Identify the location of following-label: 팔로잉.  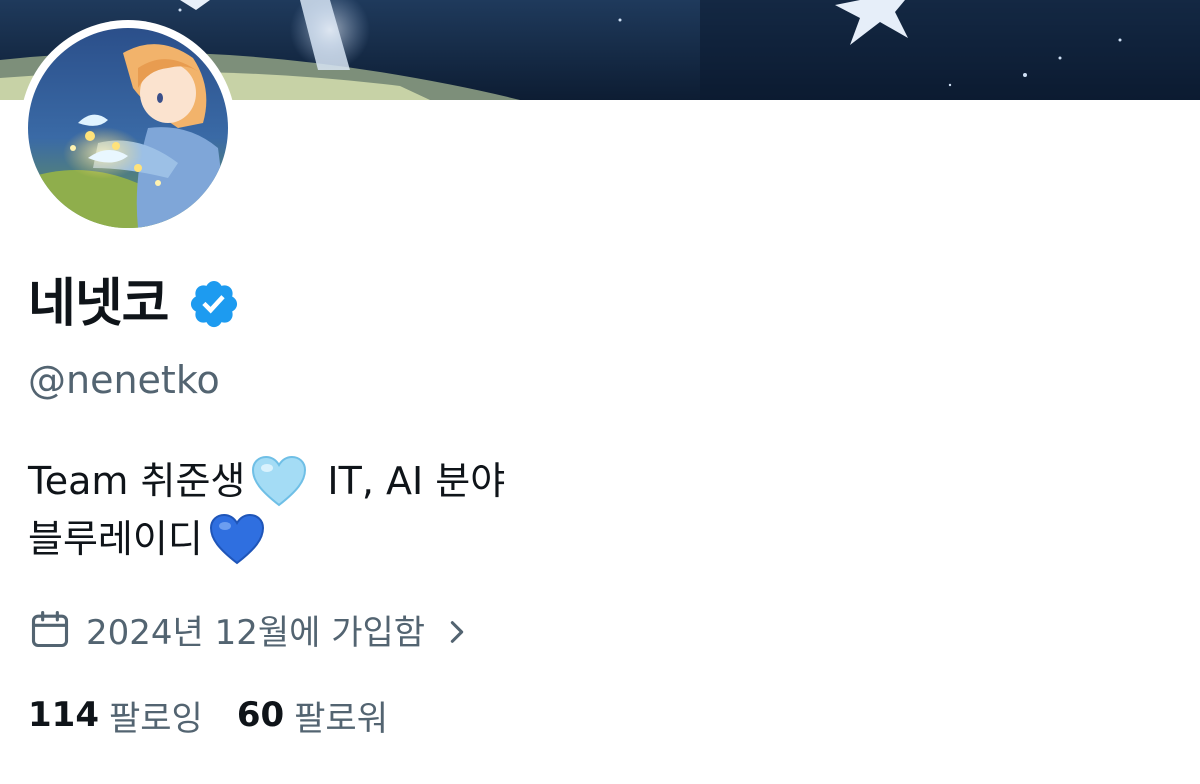
(155, 718).